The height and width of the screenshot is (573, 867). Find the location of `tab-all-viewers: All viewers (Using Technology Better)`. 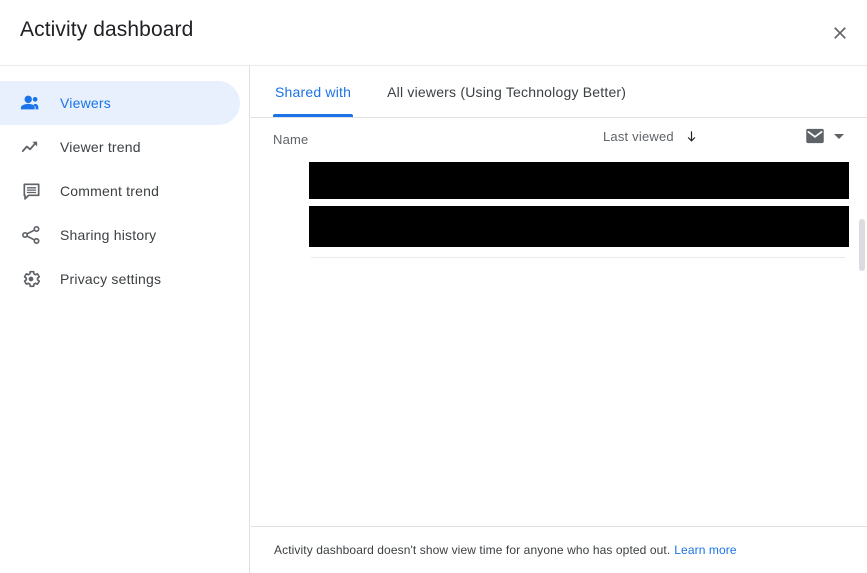

tab-all-viewers: All viewers (Using Technology Better) is located at coordinates (506, 91).